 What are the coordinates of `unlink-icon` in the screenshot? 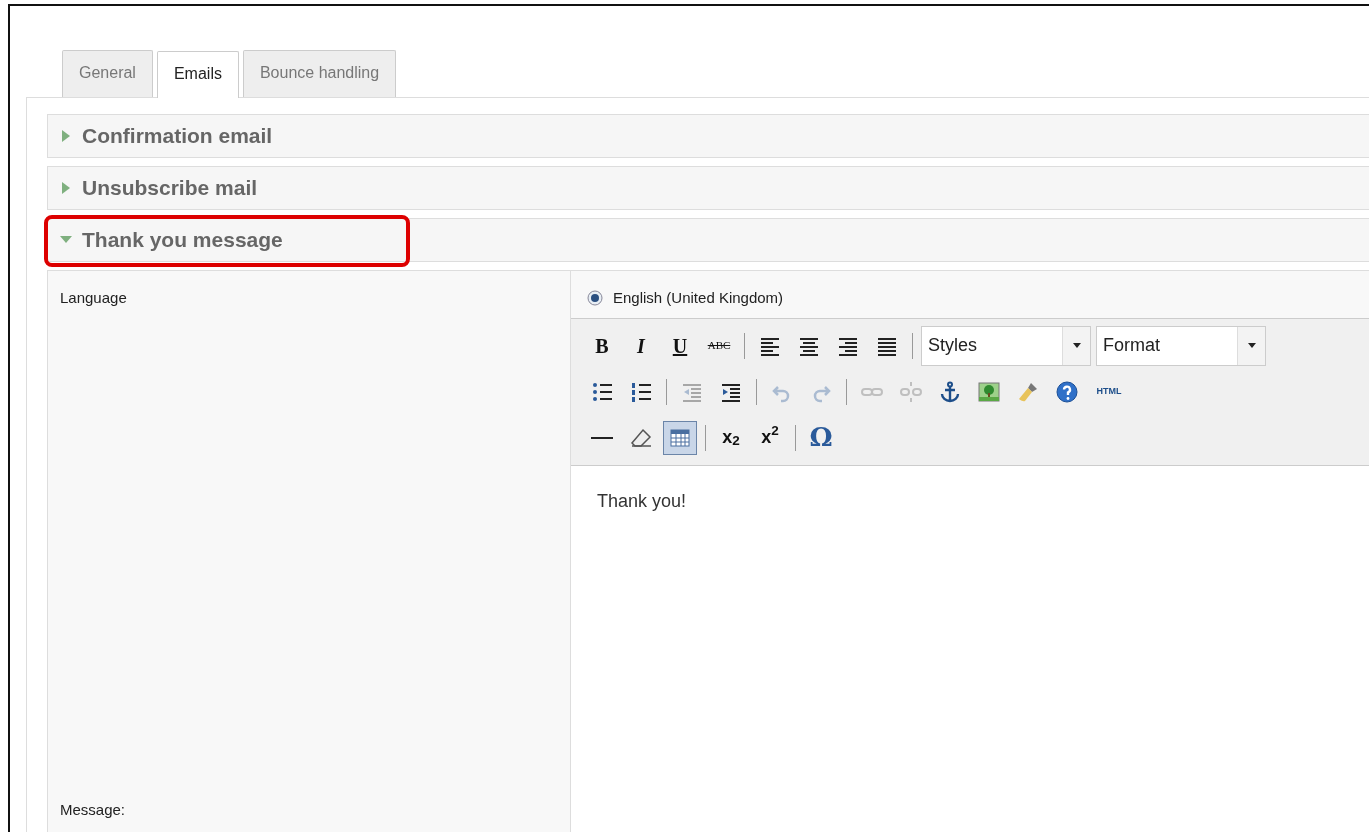 It's located at (911, 391).